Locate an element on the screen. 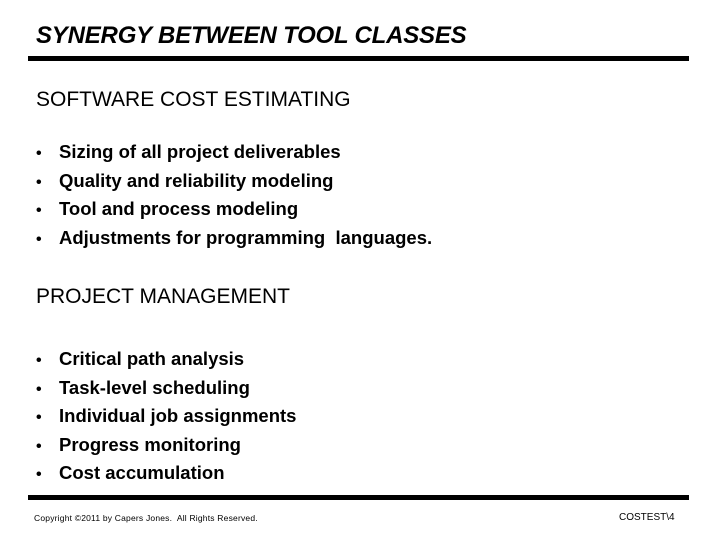  list-item-text: Task-level scheduling is located at coordinates (154, 387).